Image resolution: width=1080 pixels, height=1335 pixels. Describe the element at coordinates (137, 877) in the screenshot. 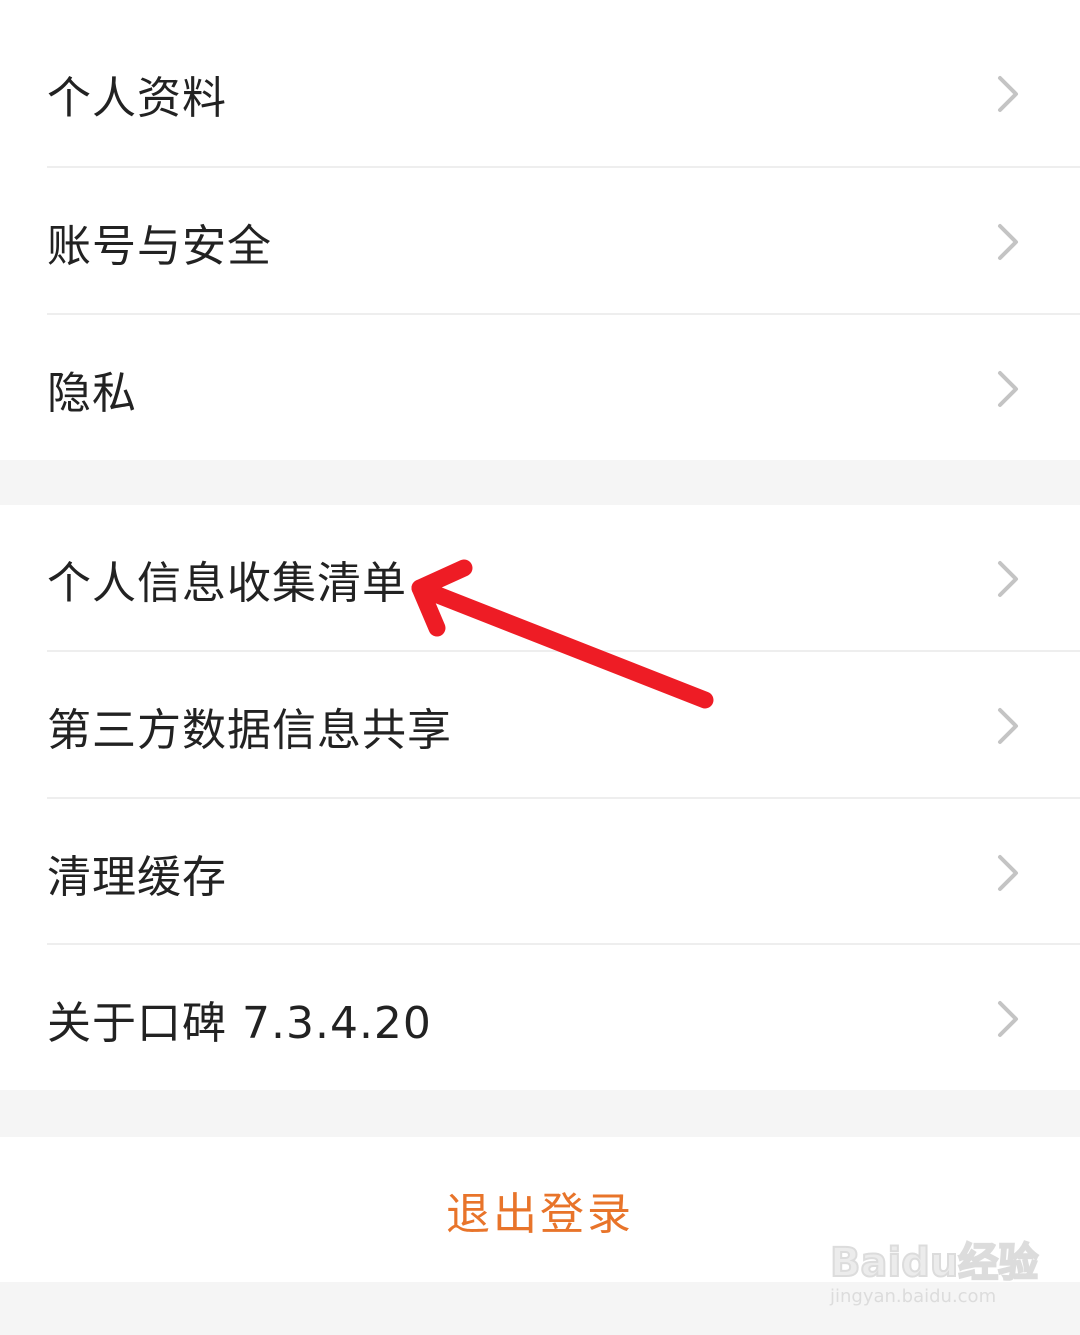

I see `clear-cache-label: 清理缓存` at that location.